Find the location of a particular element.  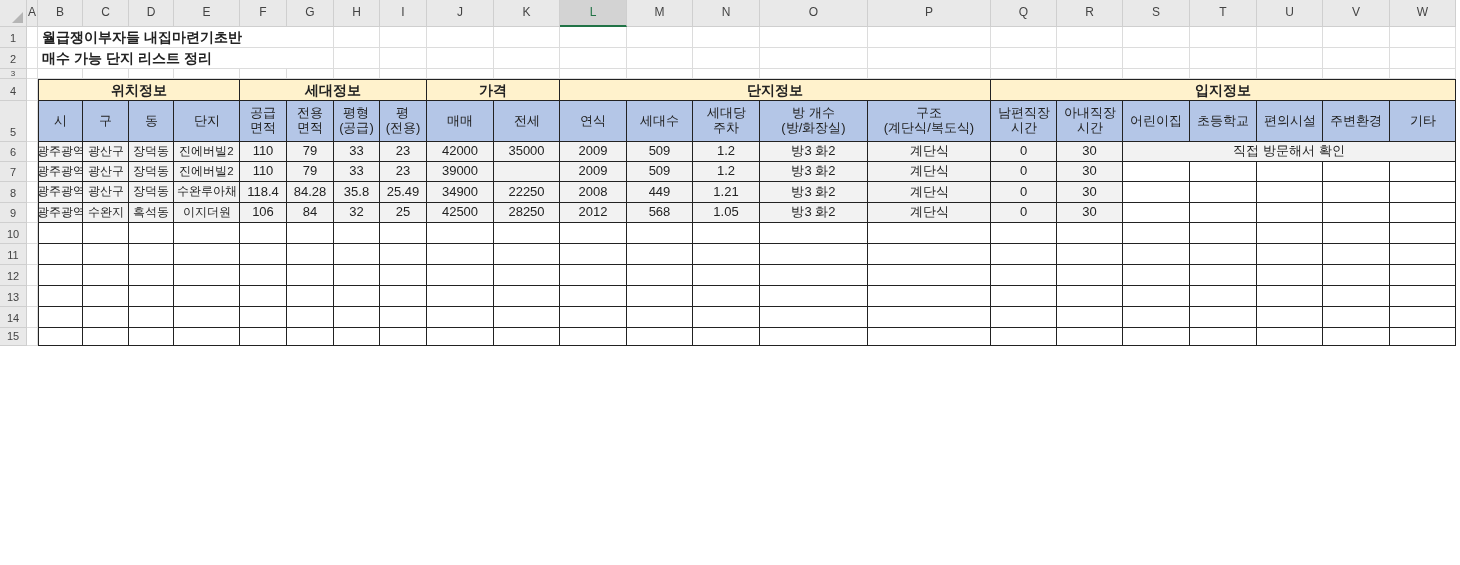

column-header: B is located at coordinates (60, 13).